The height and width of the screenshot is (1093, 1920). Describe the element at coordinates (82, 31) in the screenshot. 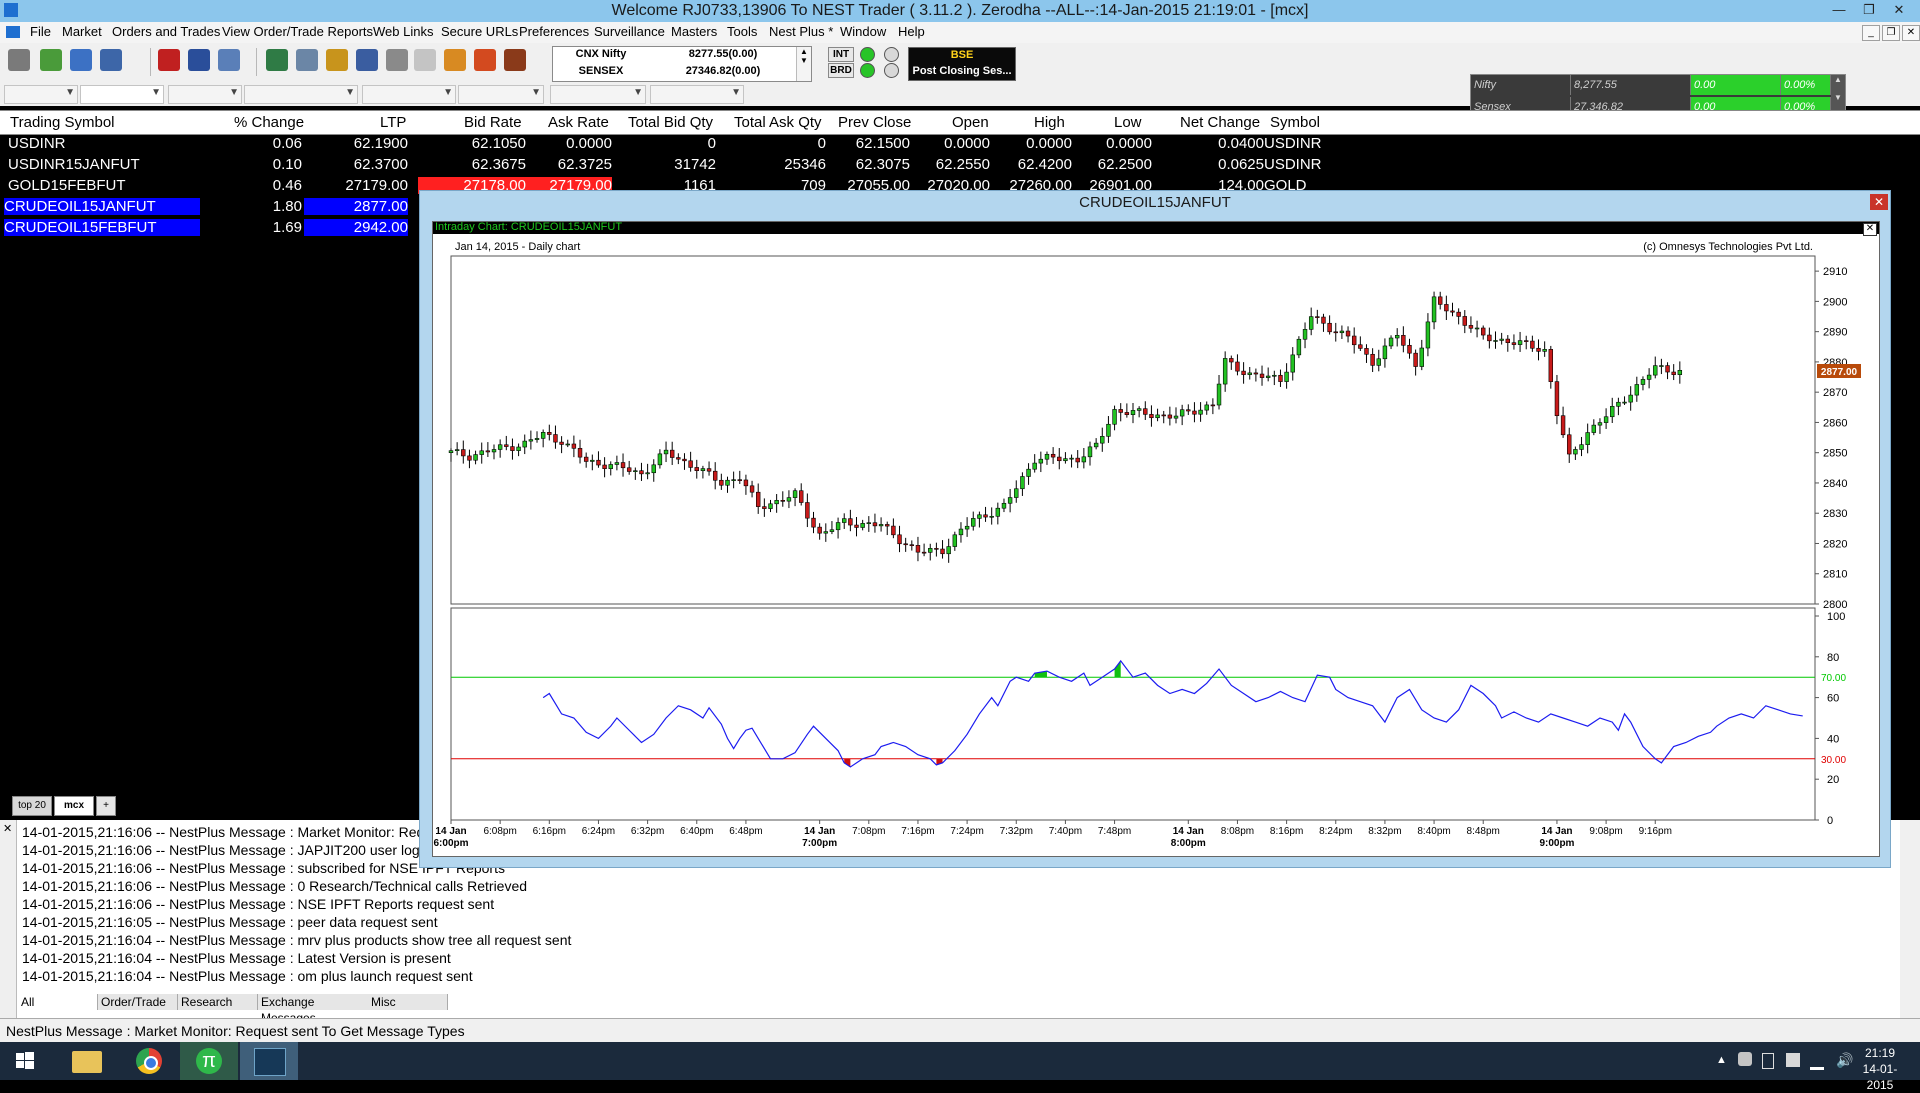

I see `menu-market: Market` at that location.